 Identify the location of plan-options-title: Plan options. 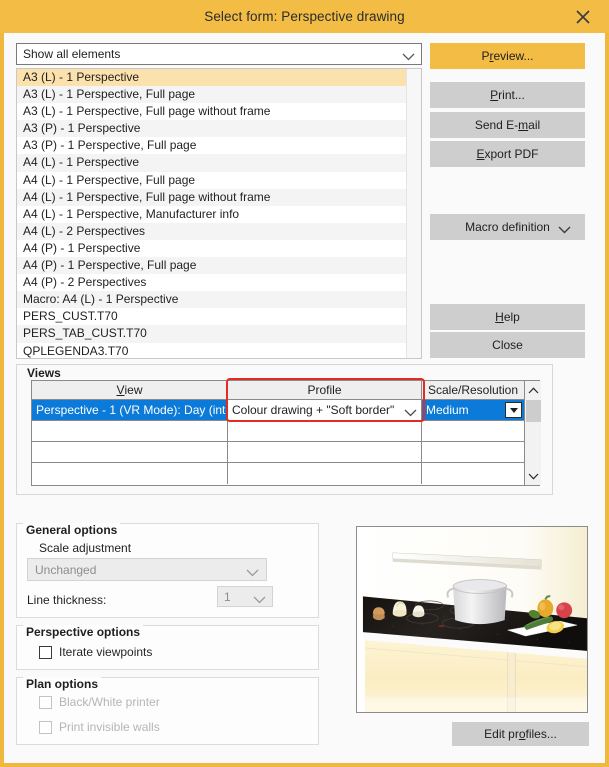
(62, 684).